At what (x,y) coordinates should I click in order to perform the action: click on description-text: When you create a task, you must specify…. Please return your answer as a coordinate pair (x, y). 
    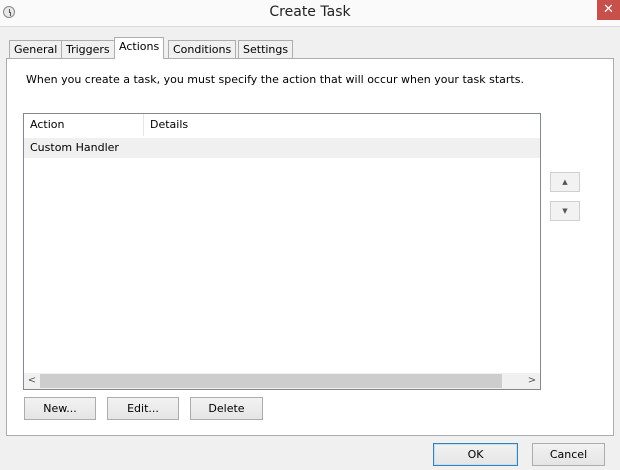
    Looking at the image, I should click on (275, 79).